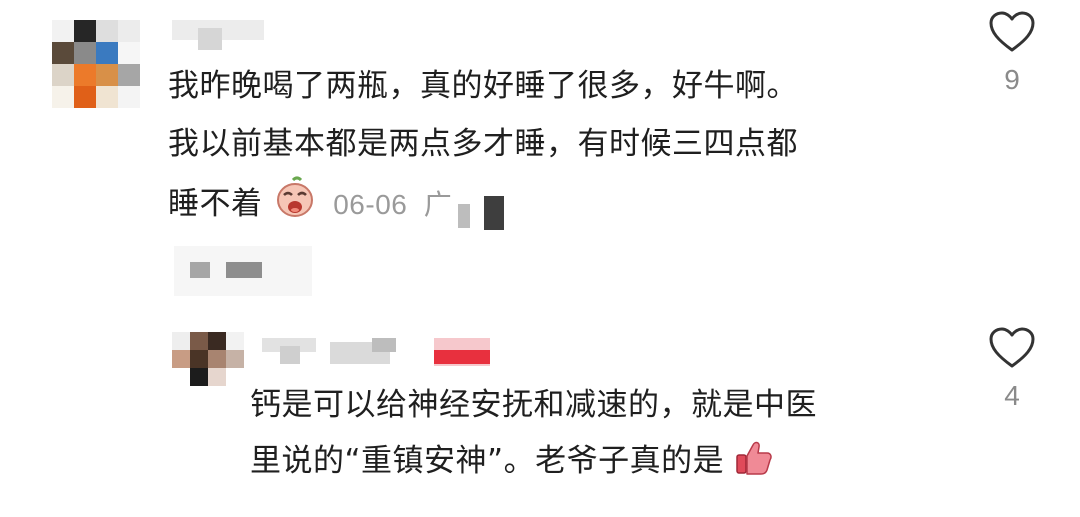 Image resolution: width=1080 pixels, height=517 pixels. I want to click on comment-line: 钙是可以给神经安抚和减速的，就是中医, so click(533, 405).